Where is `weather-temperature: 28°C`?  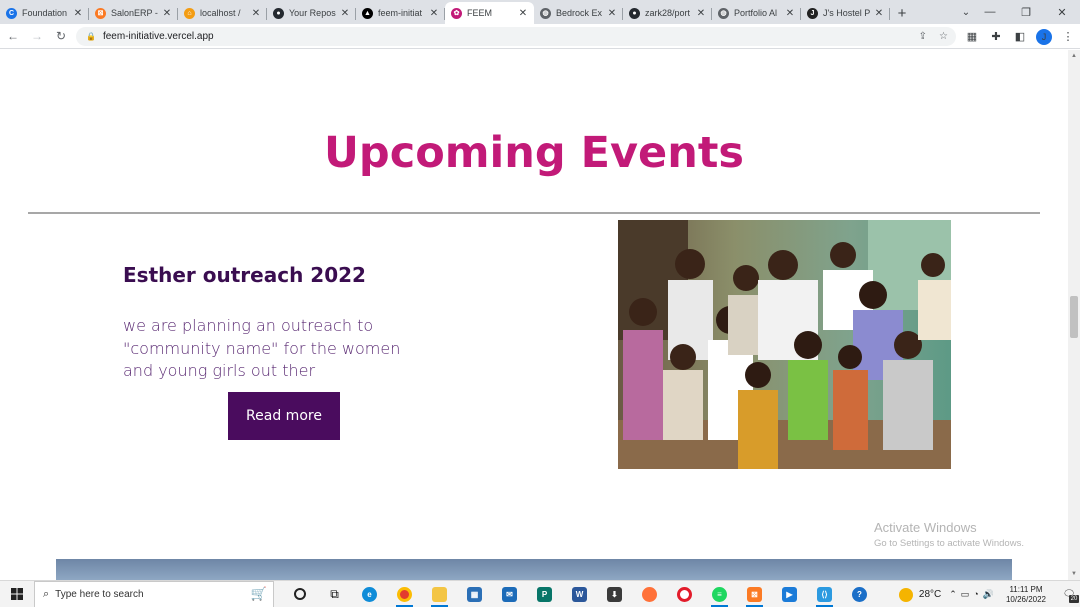
weather-temperature: 28°C is located at coordinates (930, 594).